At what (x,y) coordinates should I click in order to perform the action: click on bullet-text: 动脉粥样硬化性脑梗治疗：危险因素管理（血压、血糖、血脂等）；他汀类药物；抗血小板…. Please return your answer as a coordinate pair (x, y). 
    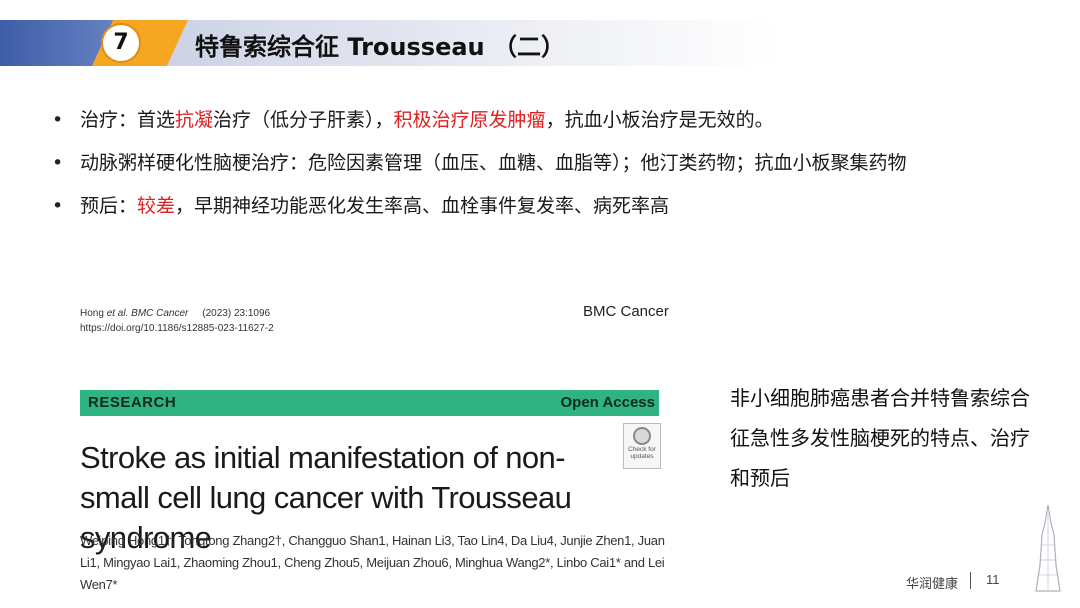
    Looking at the image, I should click on (493, 163).